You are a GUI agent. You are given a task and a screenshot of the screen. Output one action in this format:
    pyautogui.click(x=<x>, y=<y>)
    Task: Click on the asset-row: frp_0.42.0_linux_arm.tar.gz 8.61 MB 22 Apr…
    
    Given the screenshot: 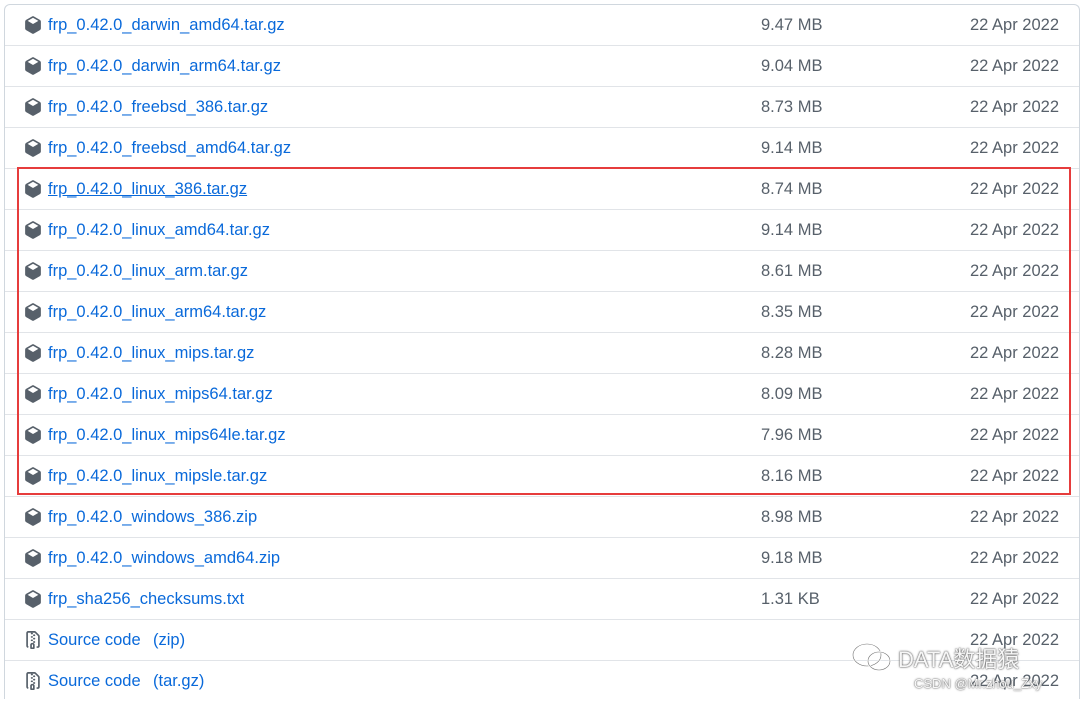 What is the action you would take?
    pyautogui.click(x=542, y=271)
    